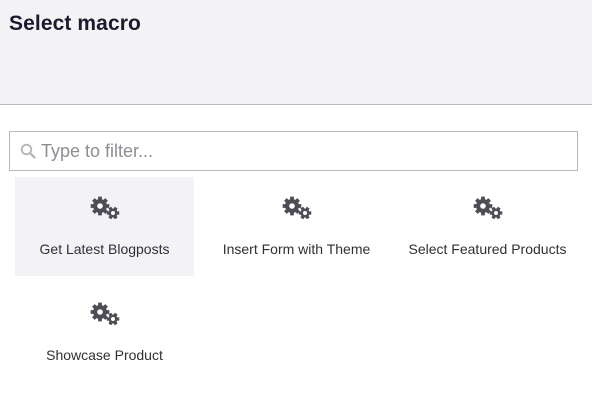 This screenshot has height=412, width=592. What do you see at coordinates (487, 249) in the screenshot?
I see `macro-label: Select Featured Products` at bounding box center [487, 249].